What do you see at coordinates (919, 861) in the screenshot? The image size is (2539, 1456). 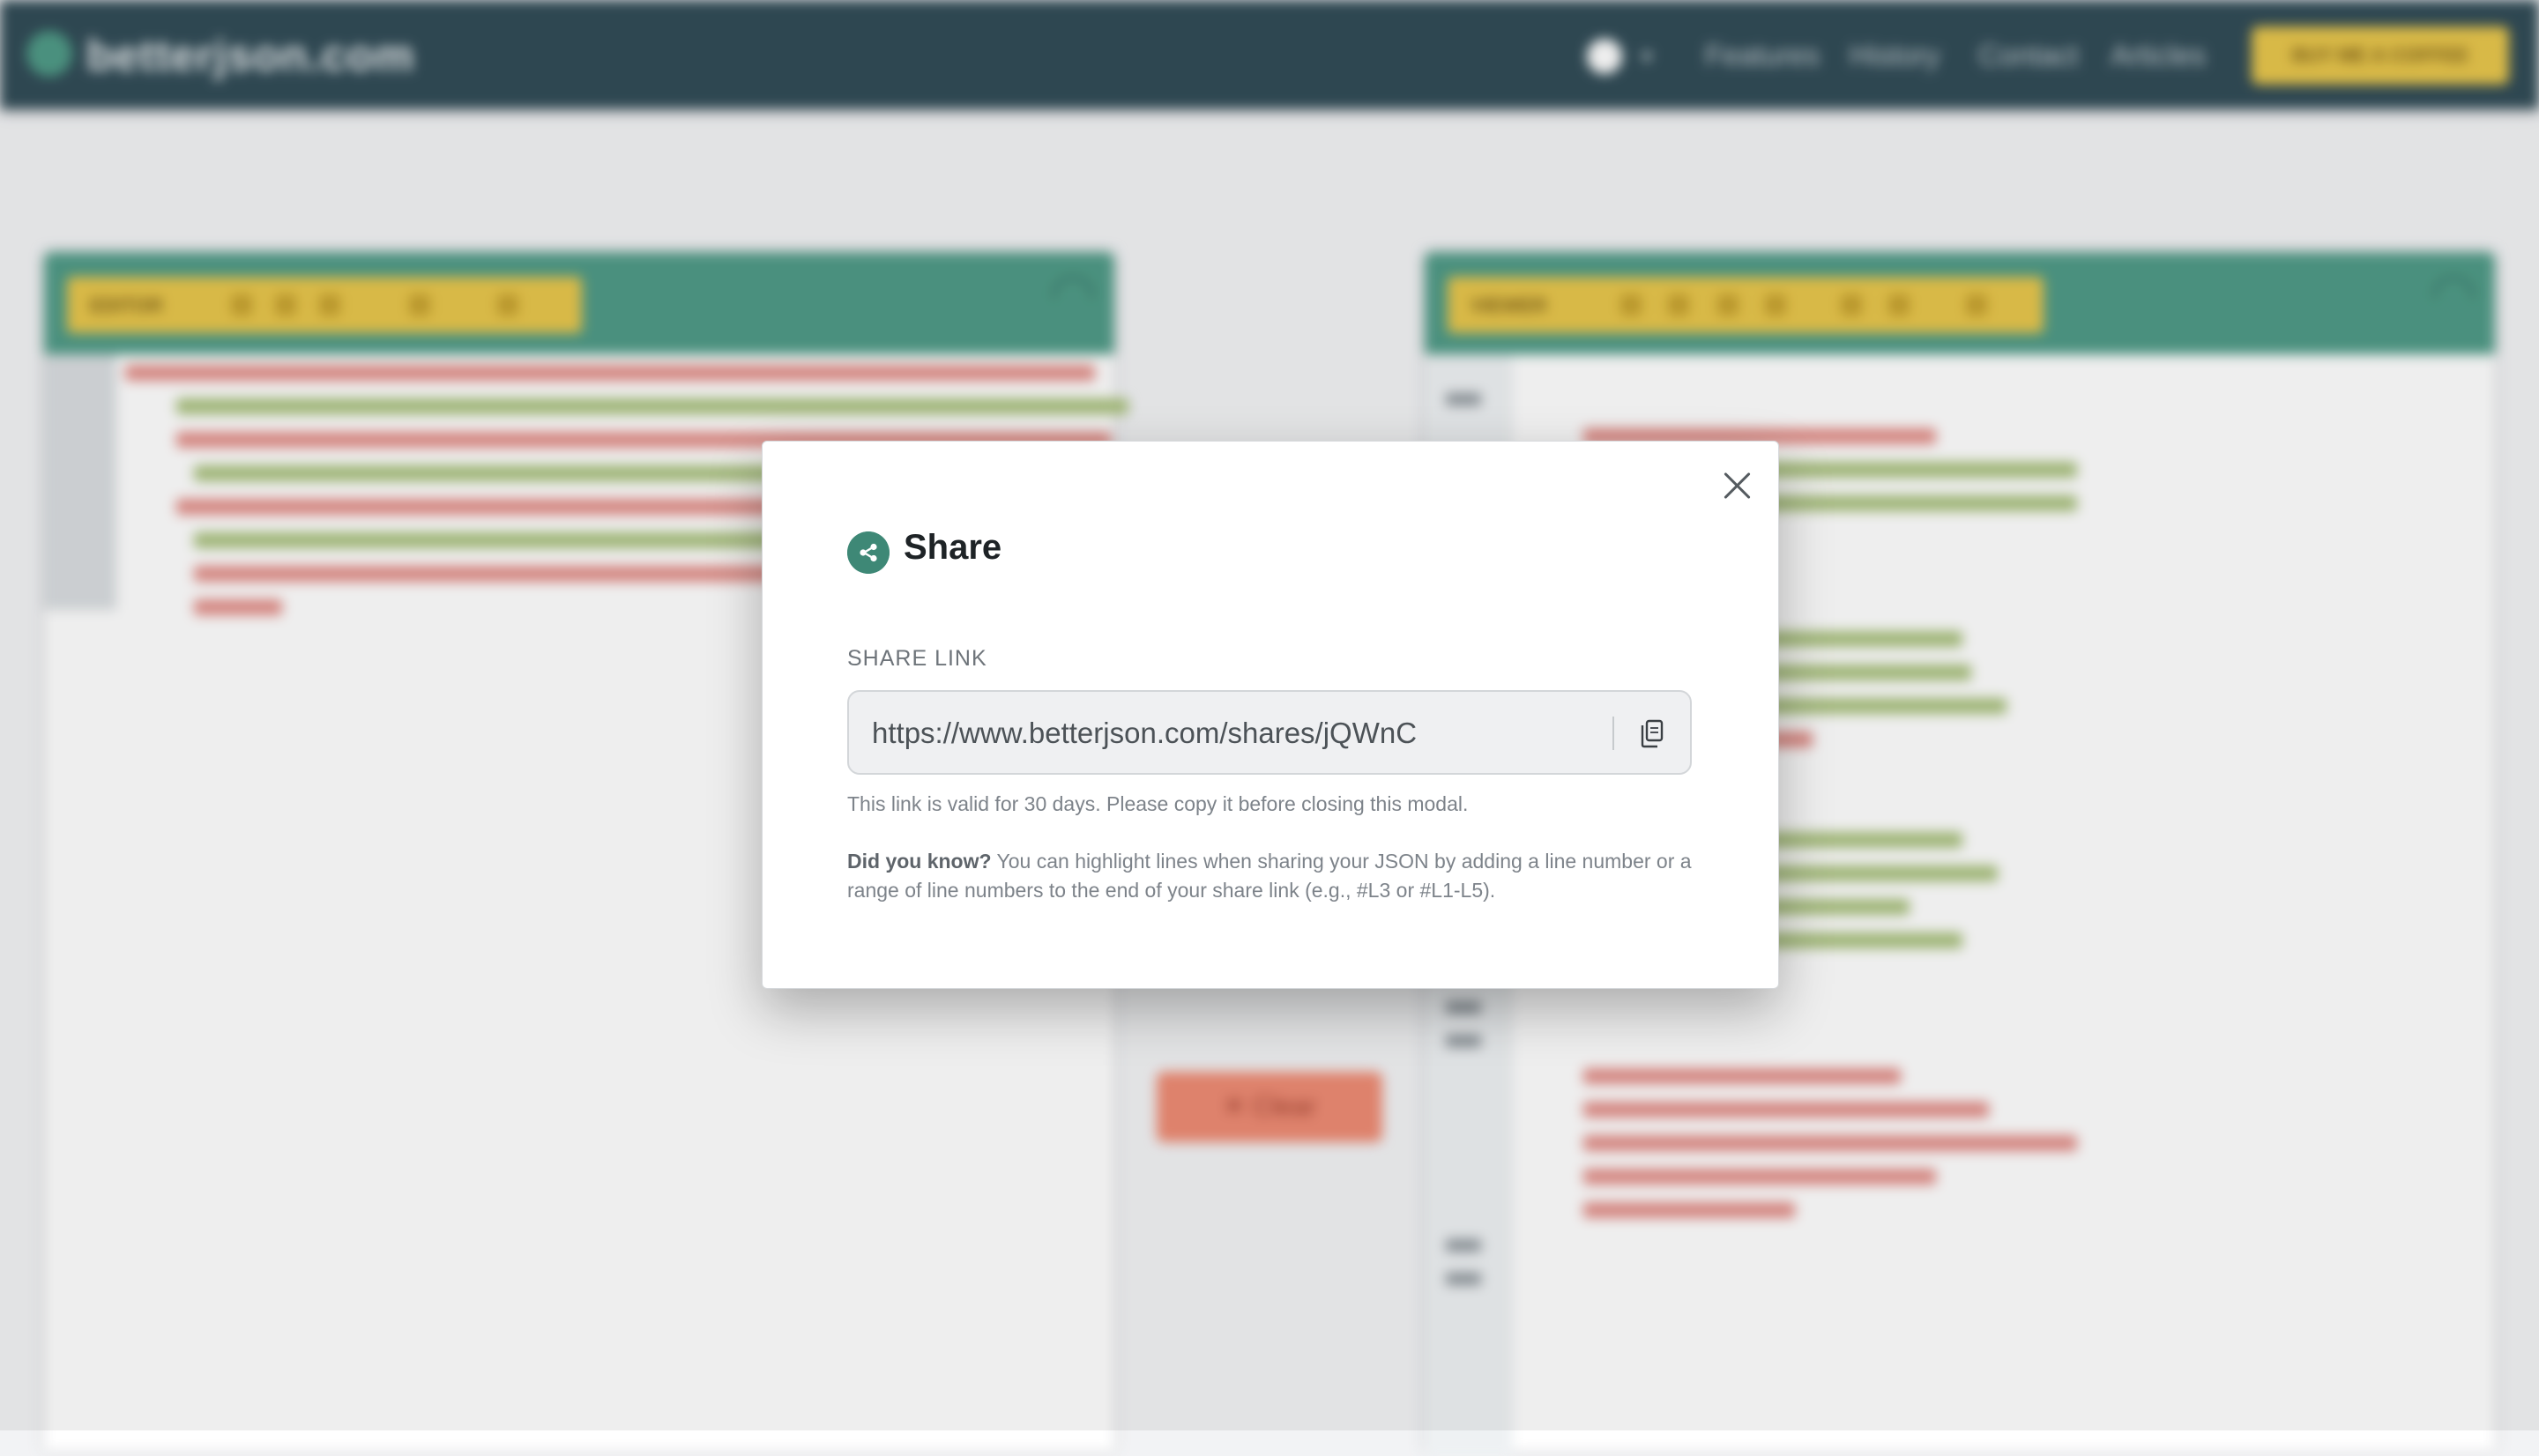 I see `tip-lead: Did you know?` at bounding box center [919, 861].